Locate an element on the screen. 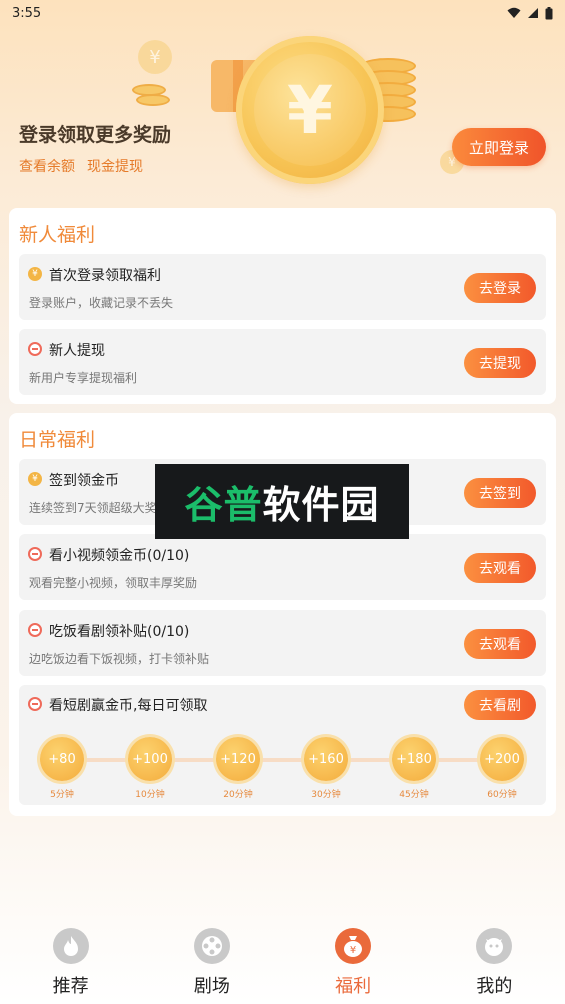  floating-coin-icon: ¥ is located at coordinates (155, 57).